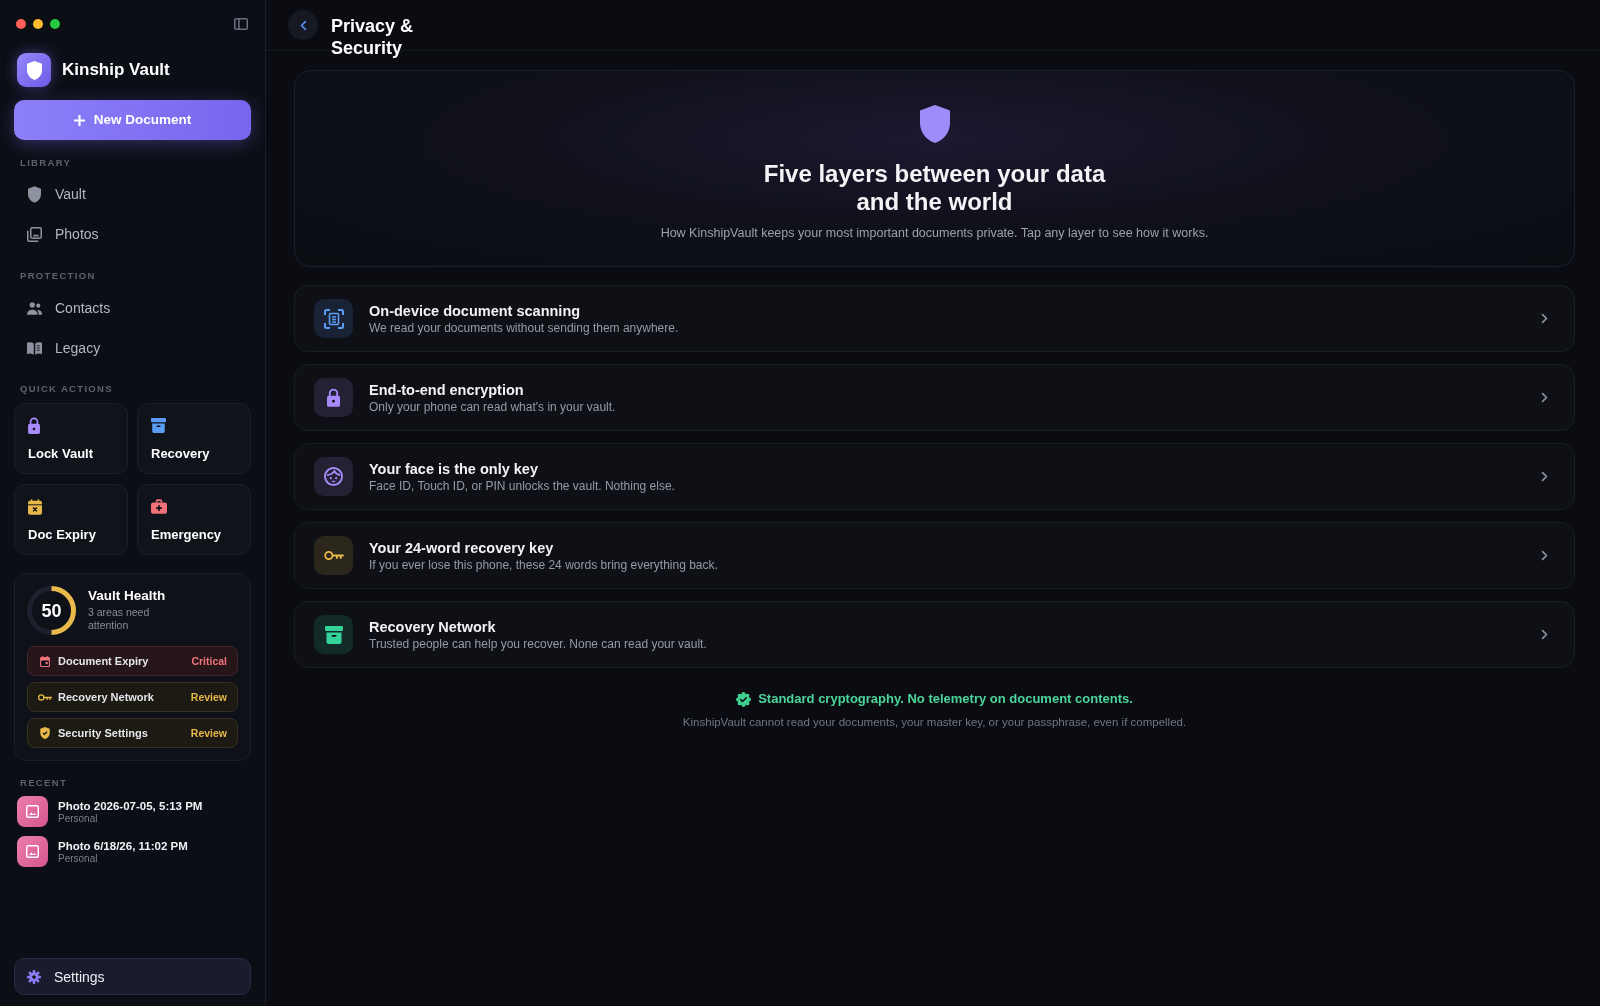 This screenshot has width=1600, height=1006. What do you see at coordinates (44, 783) in the screenshot?
I see `section-label: RECENT` at bounding box center [44, 783].